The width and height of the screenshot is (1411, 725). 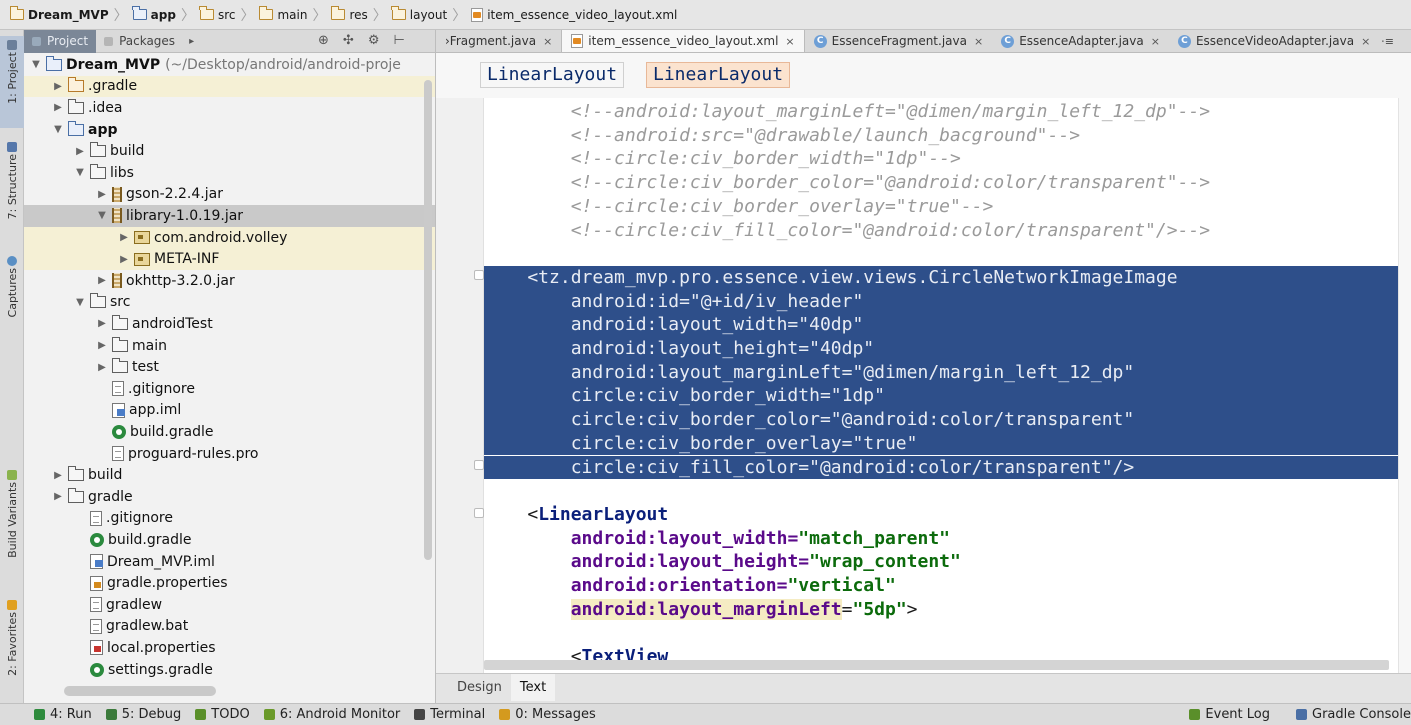 I want to click on tree-item: ▶ okhttp-3.2.0.jar, so click(x=229, y=281).